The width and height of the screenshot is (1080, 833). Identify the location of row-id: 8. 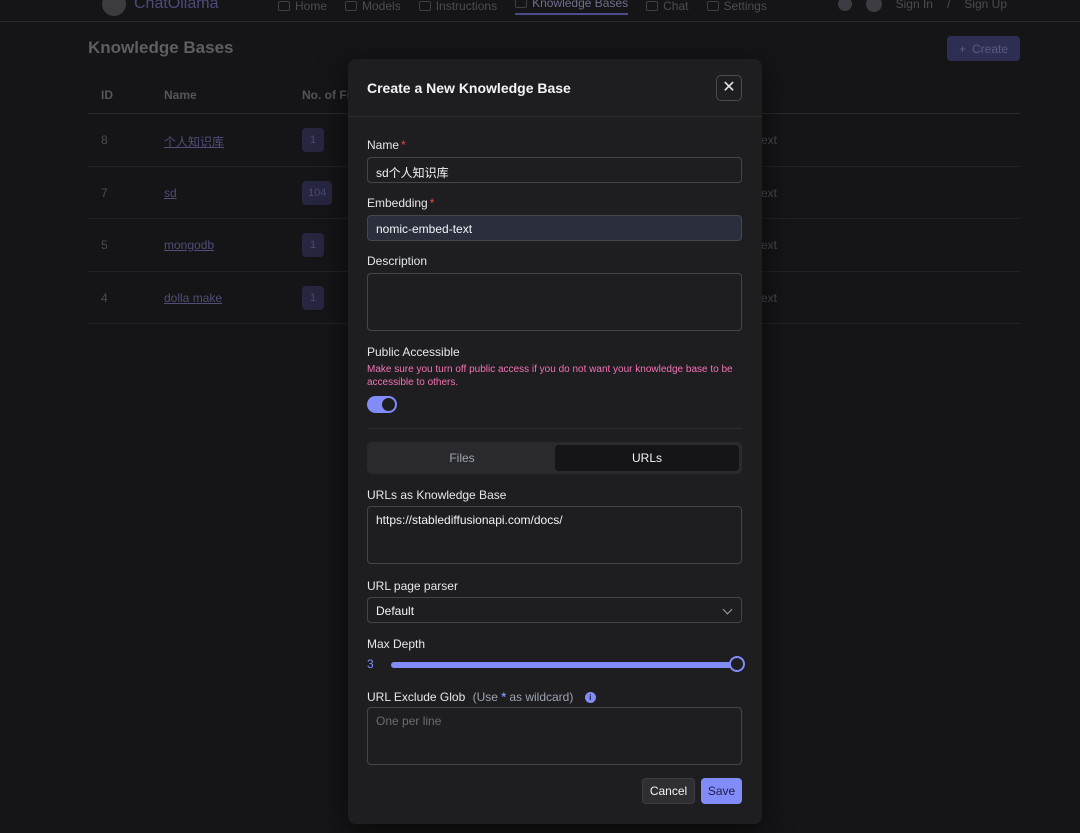
(104, 140).